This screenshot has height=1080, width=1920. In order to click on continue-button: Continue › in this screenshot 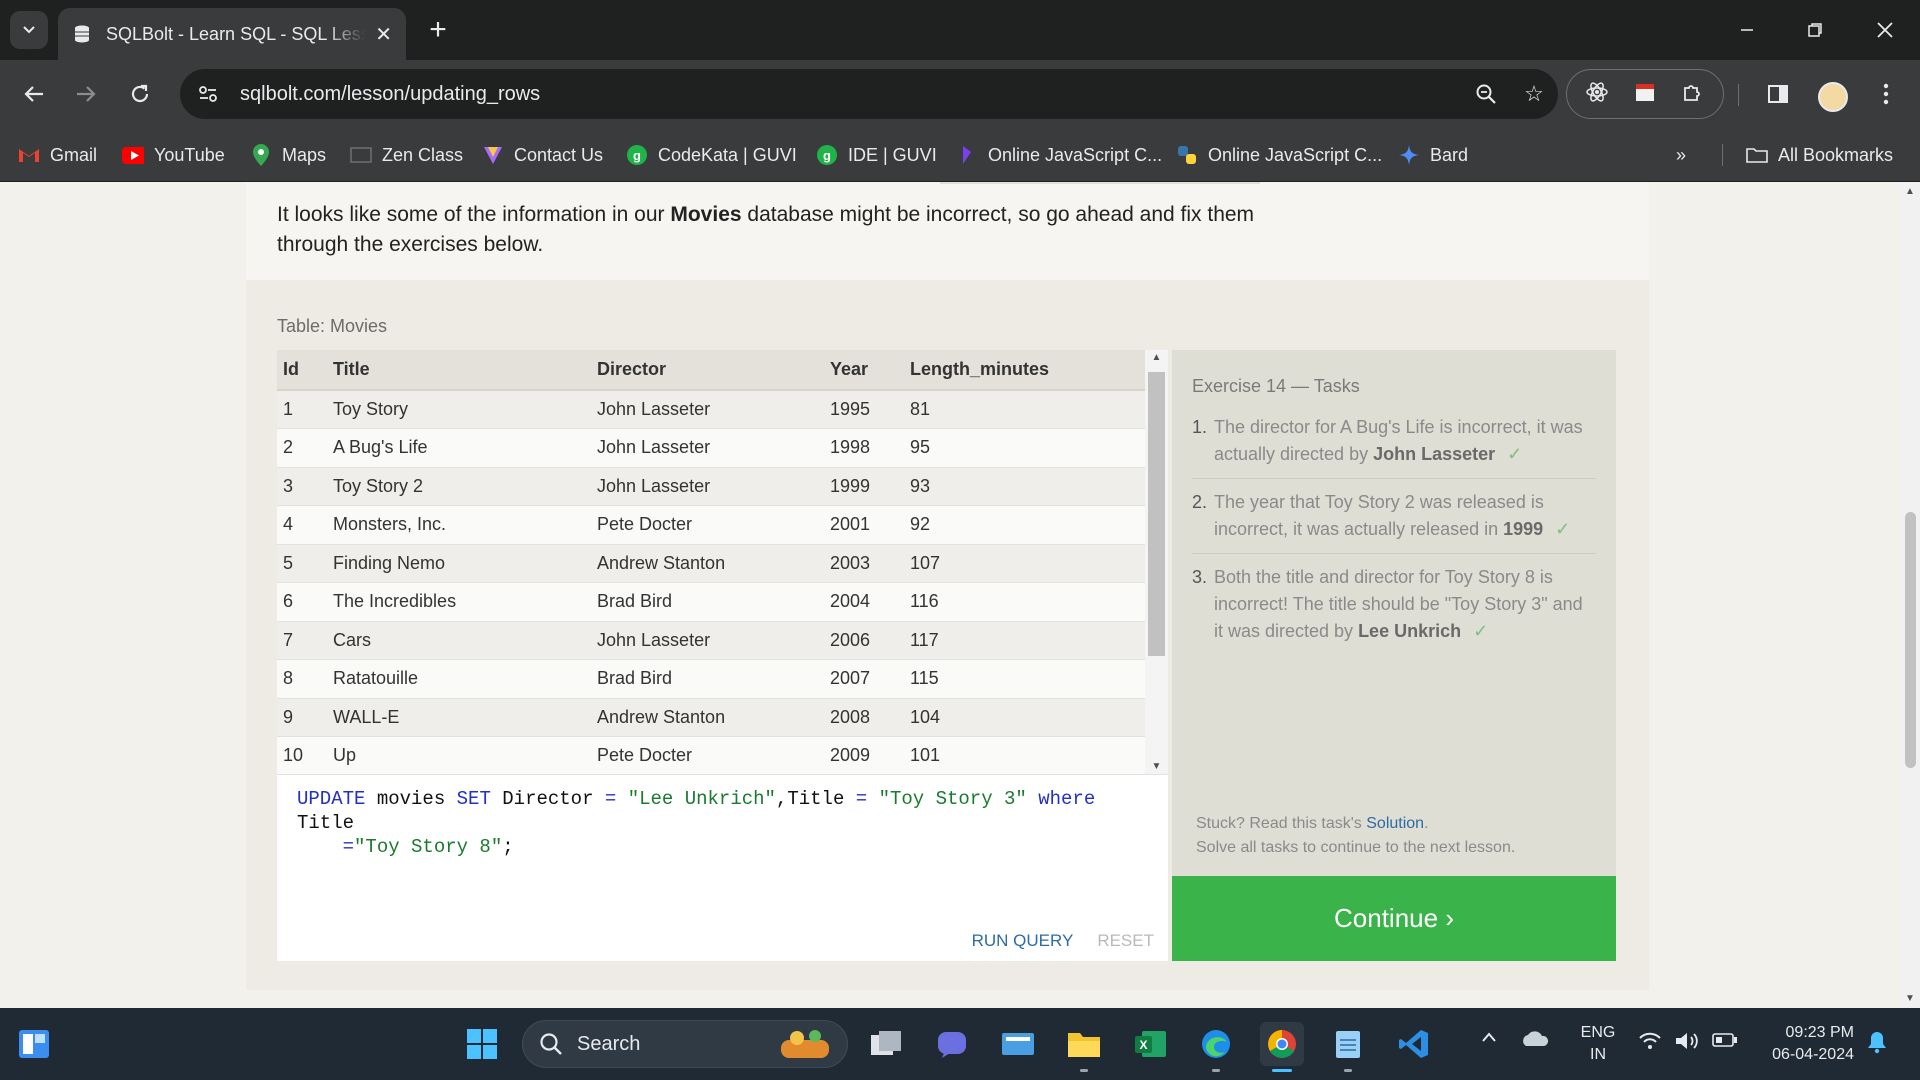, I will do `click(1394, 918)`.